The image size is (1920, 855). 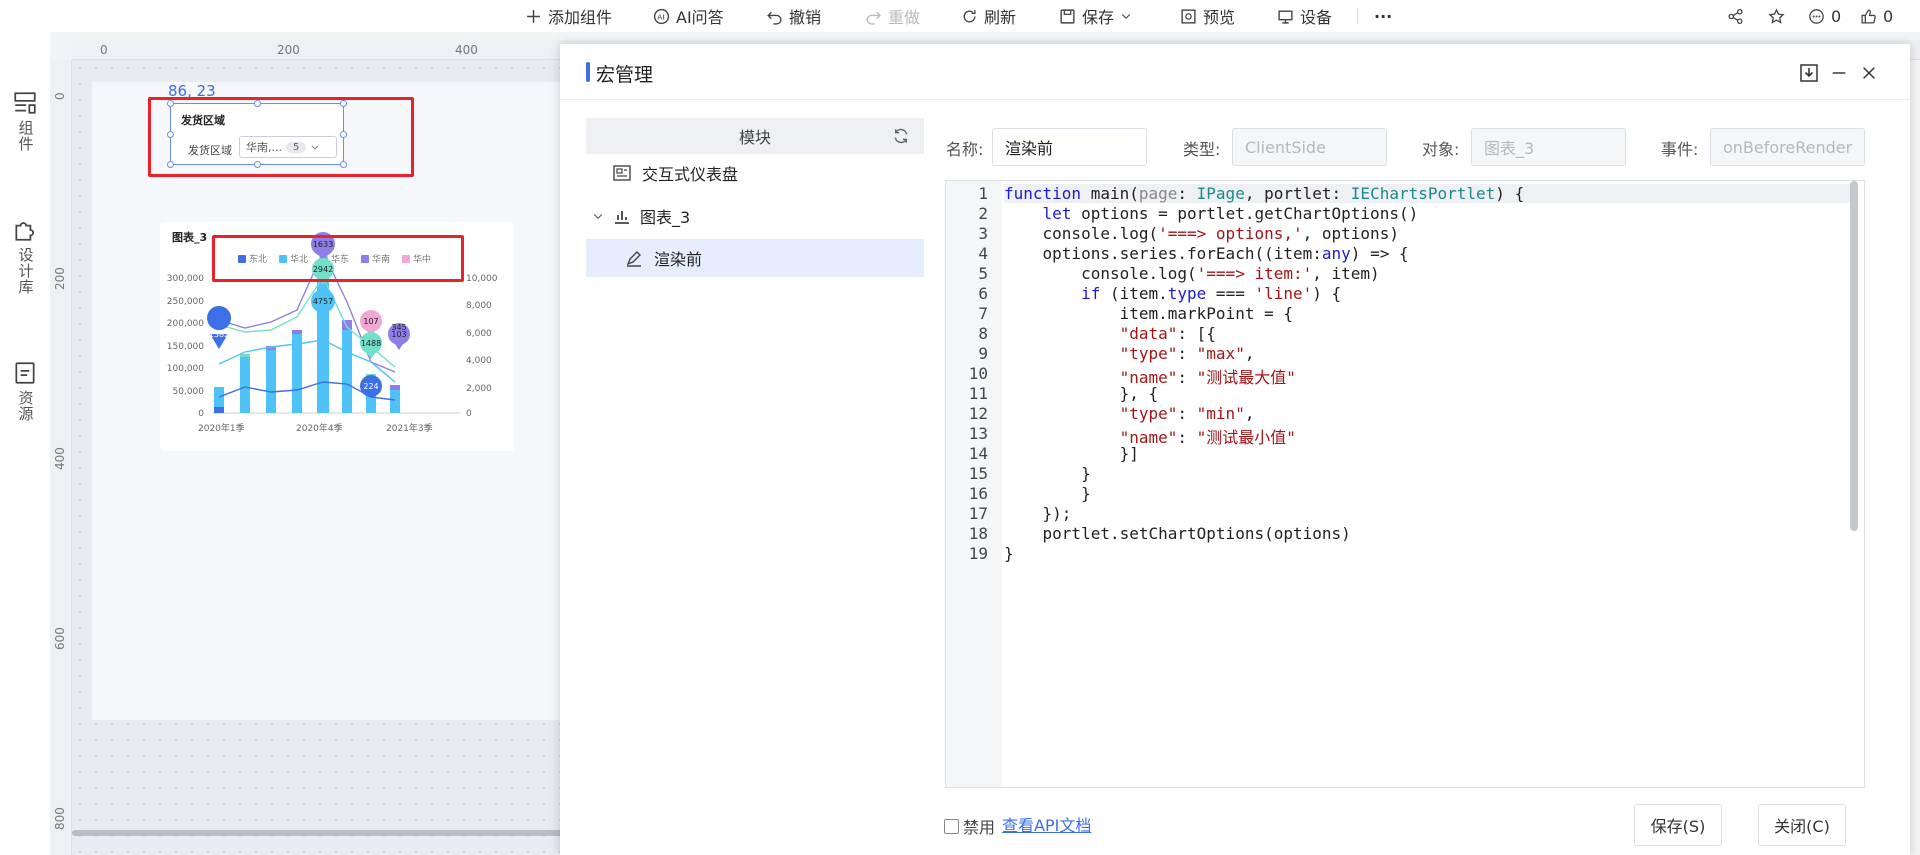 I want to click on close-dialog-button, so click(x=1869, y=73).